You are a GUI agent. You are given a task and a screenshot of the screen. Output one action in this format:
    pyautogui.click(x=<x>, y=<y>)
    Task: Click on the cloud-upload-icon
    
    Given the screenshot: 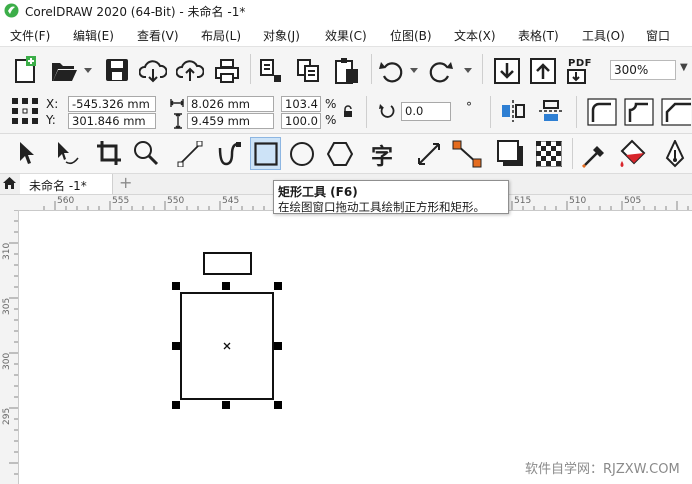 What is the action you would take?
    pyautogui.click(x=190, y=71)
    